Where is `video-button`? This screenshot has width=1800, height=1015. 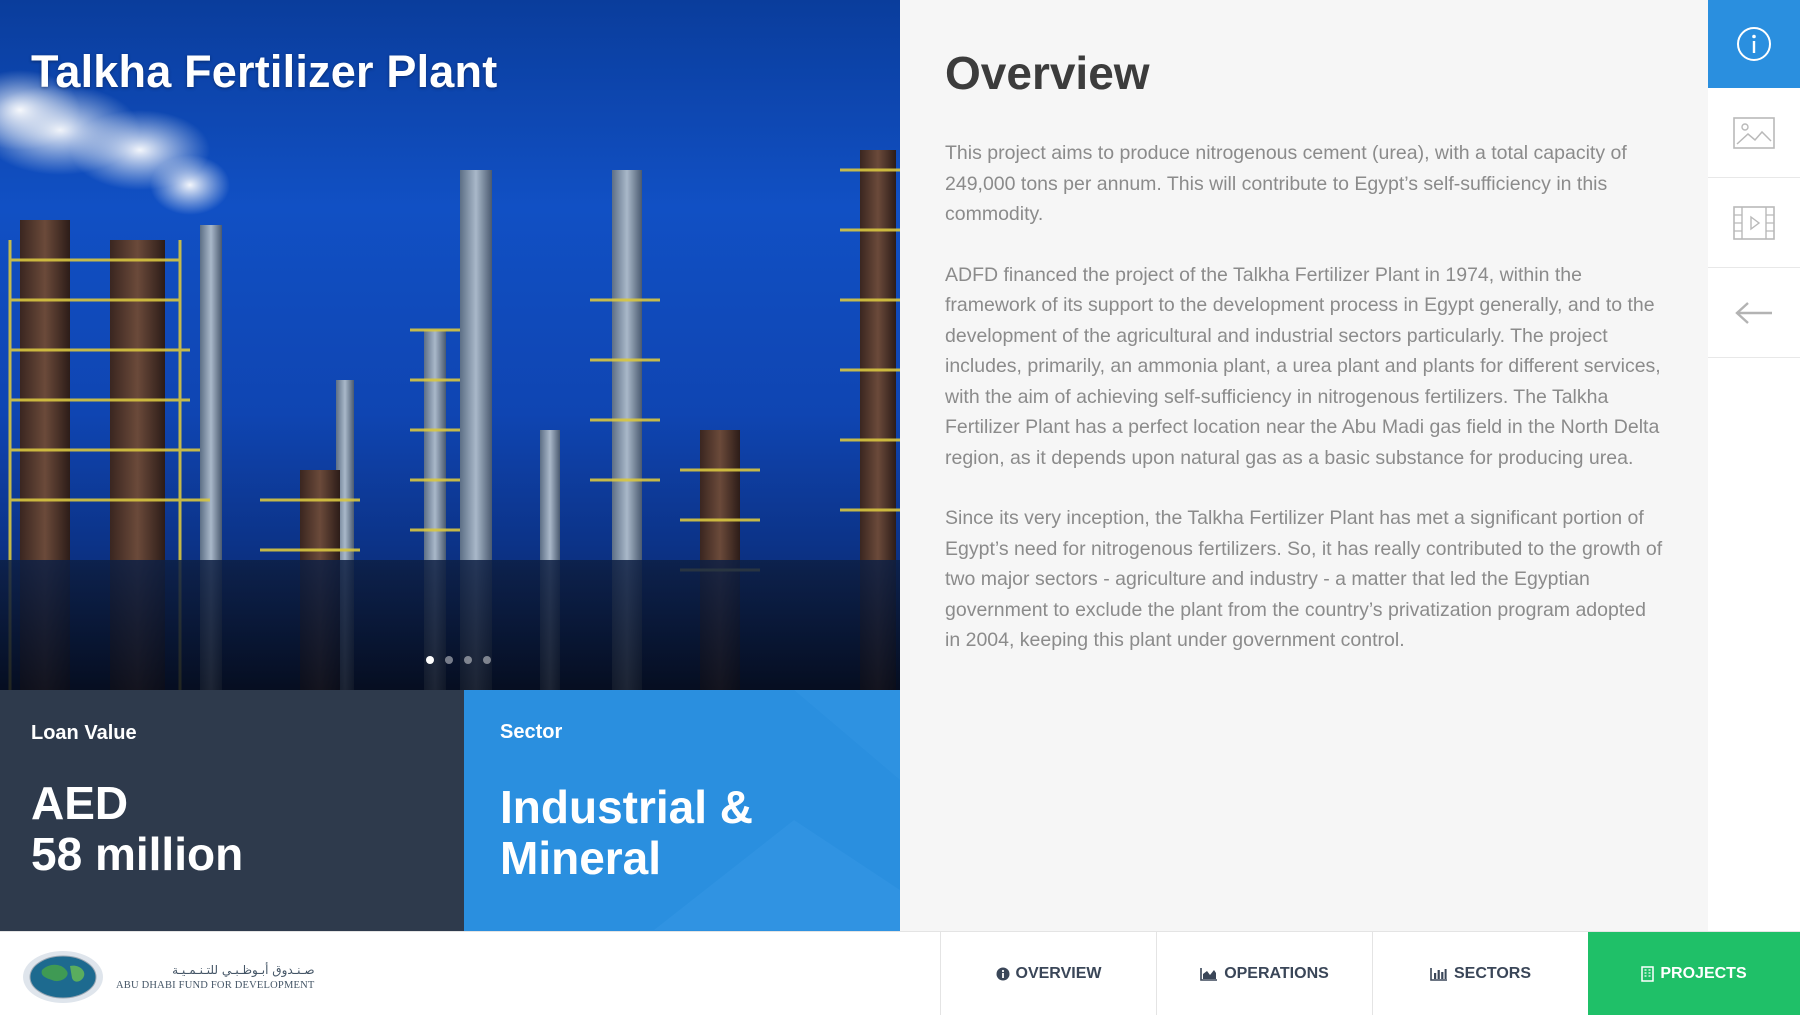
video-button is located at coordinates (1754, 223).